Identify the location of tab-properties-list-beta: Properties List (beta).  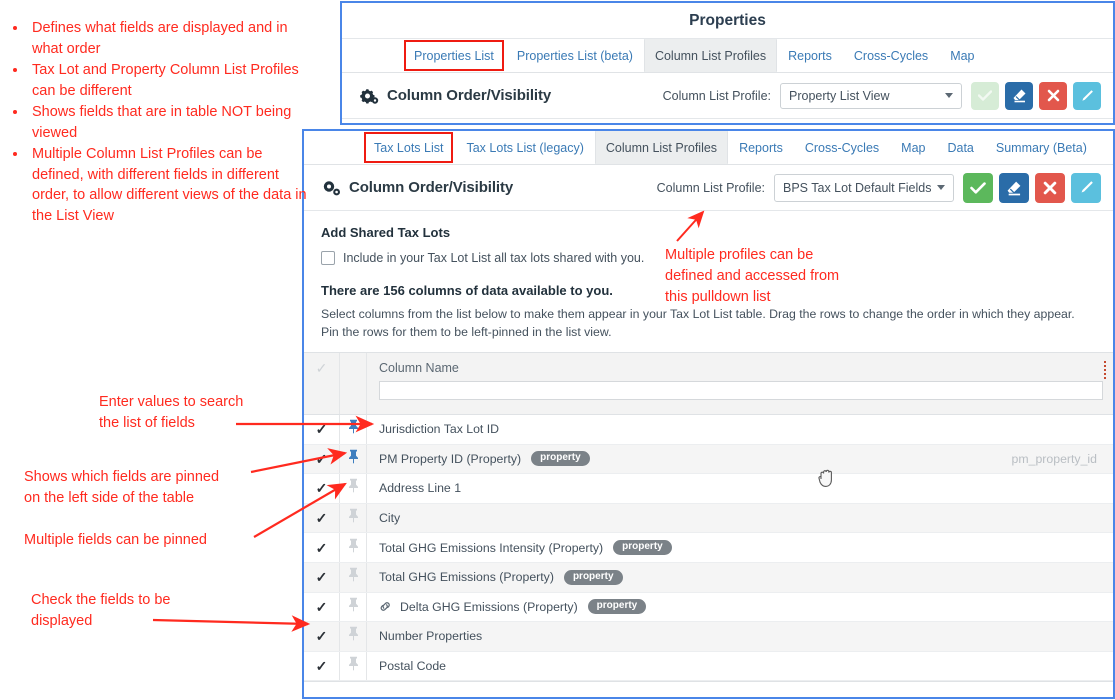
(575, 55).